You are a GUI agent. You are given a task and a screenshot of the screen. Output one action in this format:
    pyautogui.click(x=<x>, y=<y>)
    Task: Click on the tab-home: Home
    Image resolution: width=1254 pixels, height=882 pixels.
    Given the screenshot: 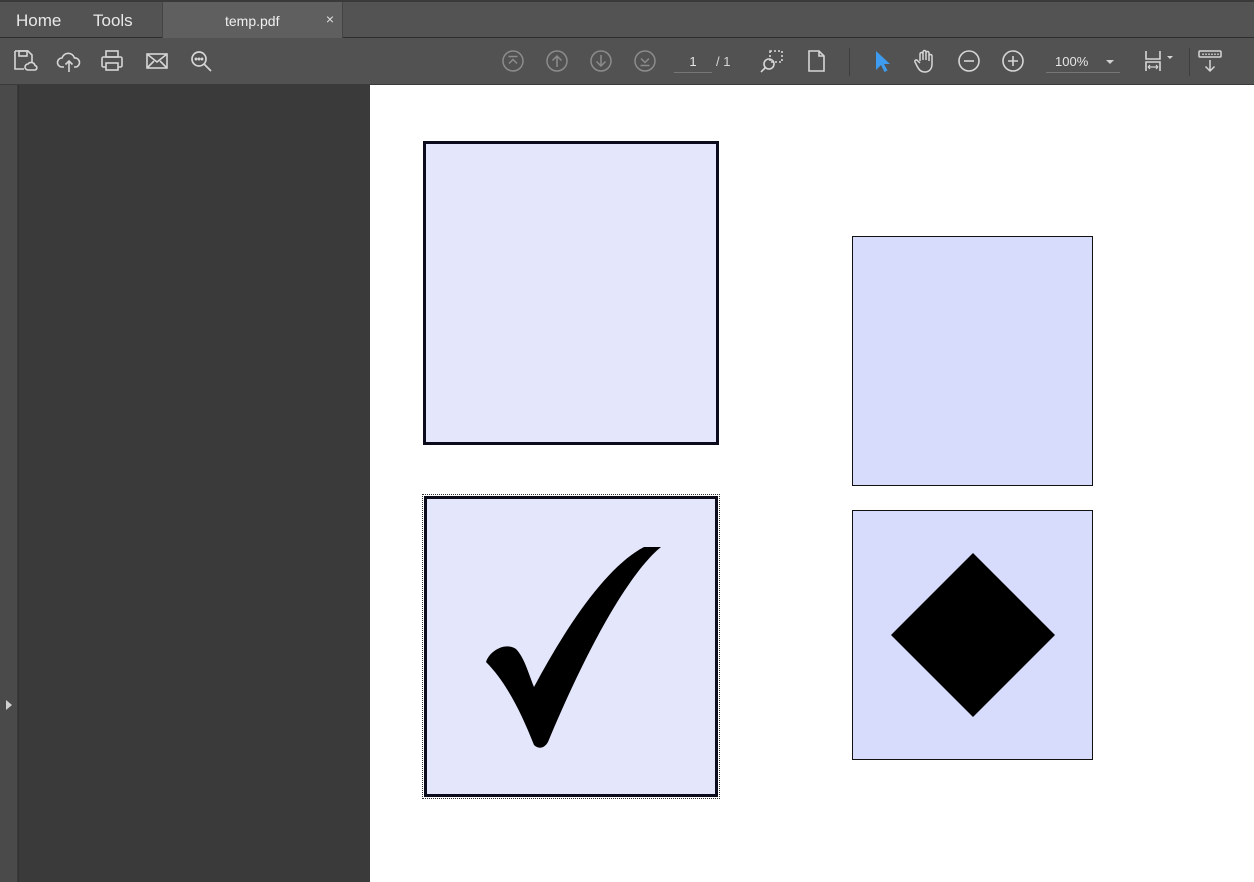 What is the action you would take?
    pyautogui.click(x=38, y=21)
    